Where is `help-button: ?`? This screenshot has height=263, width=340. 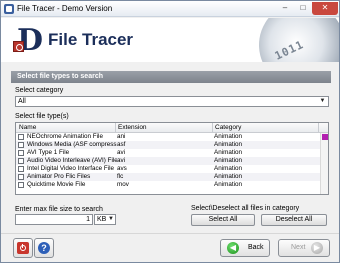
help-button: ? is located at coordinates (44, 248).